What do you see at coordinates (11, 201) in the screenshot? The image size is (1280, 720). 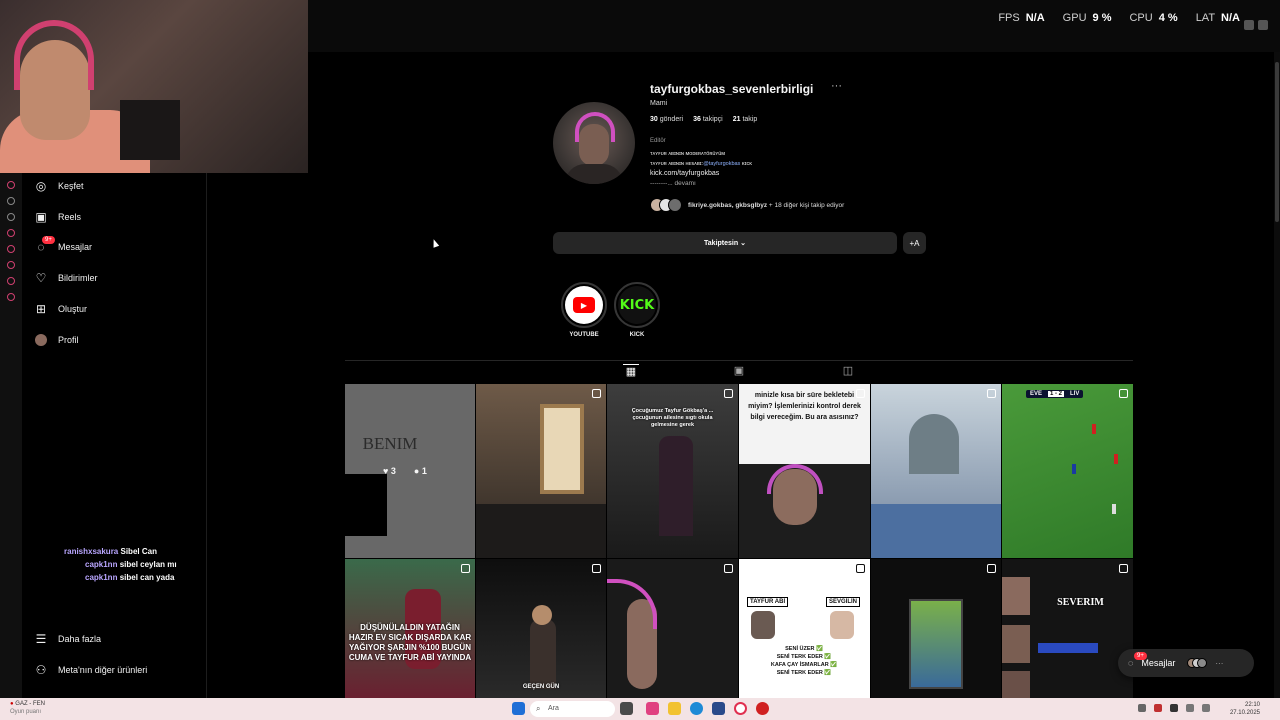 I see `x-icon` at bounding box center [11, 201].